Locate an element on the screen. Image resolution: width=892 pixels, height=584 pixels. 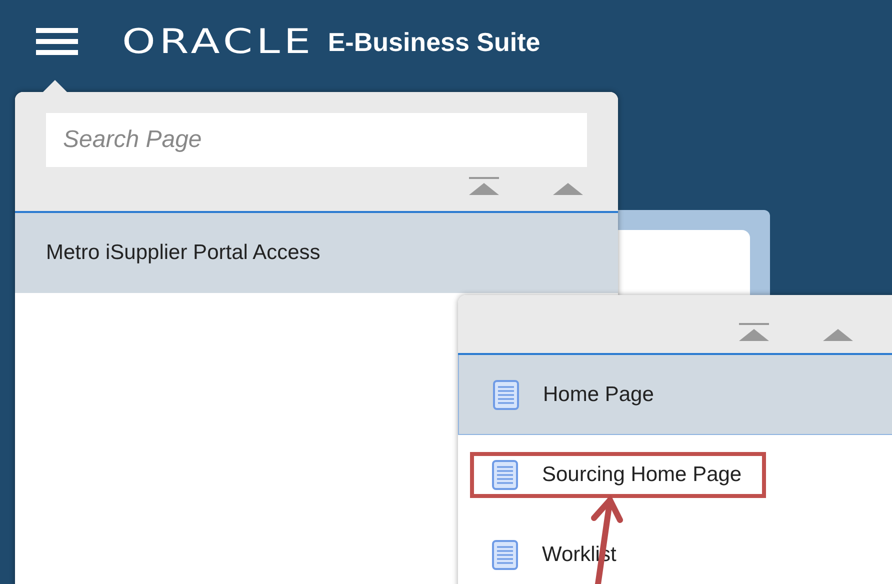
menu-item-row: Home Page is located at coordinates (675, 395).